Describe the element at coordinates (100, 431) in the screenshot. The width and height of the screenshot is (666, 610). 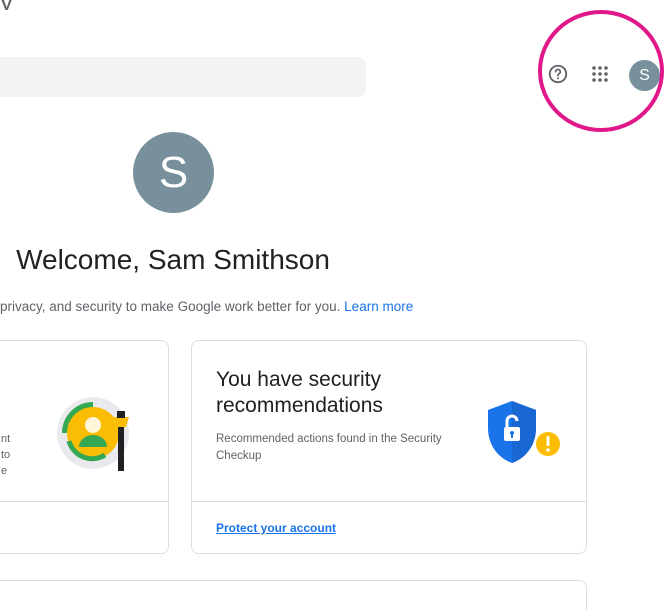
I see `personal-info-illustration-icon` at that location.